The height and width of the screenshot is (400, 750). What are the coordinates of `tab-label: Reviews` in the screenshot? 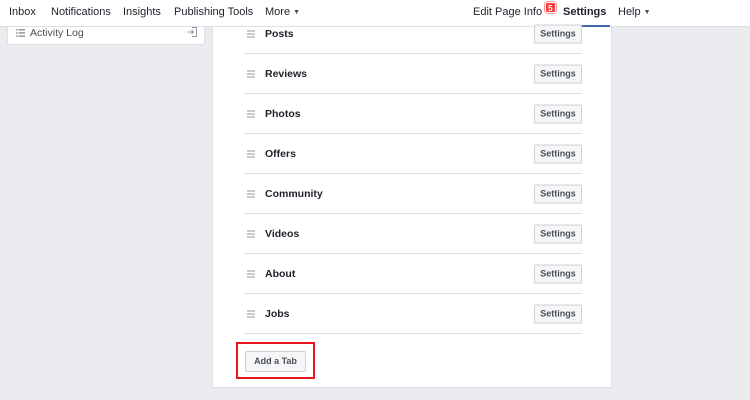 It's located at (286, 73).